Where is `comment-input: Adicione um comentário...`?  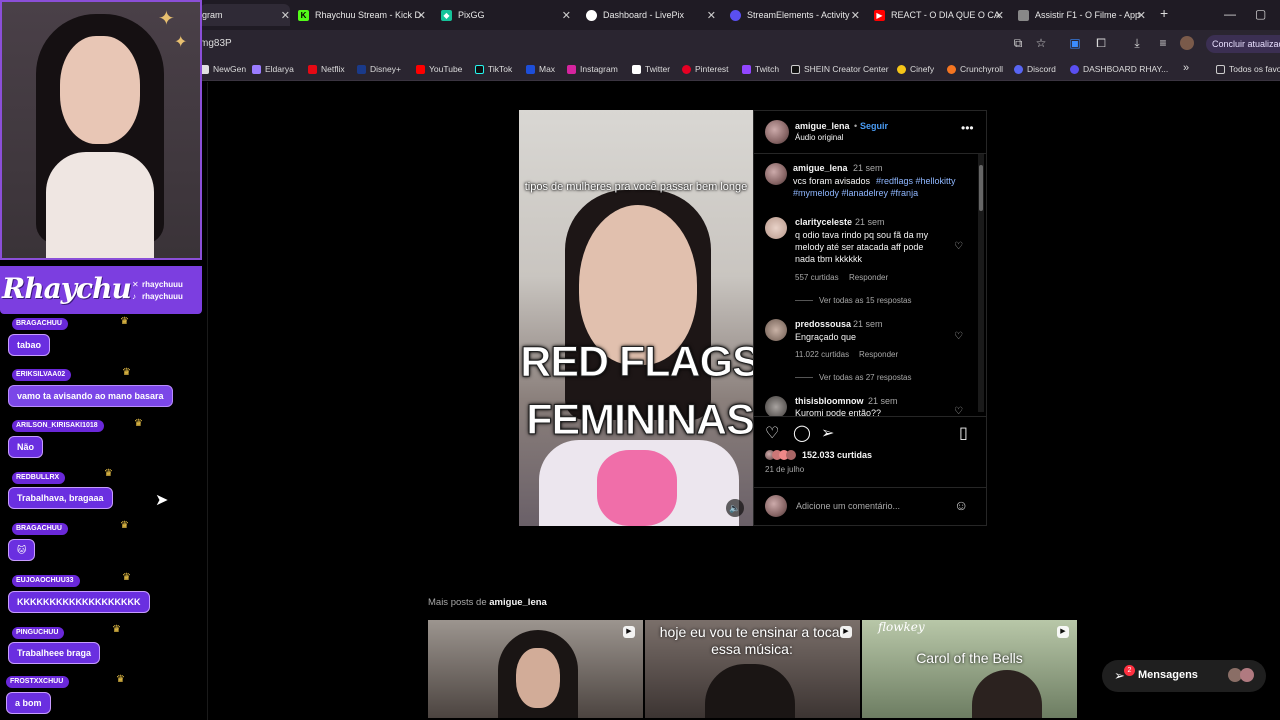 comment-input: Adicione um comentário... is located at coordinates (848, 506).